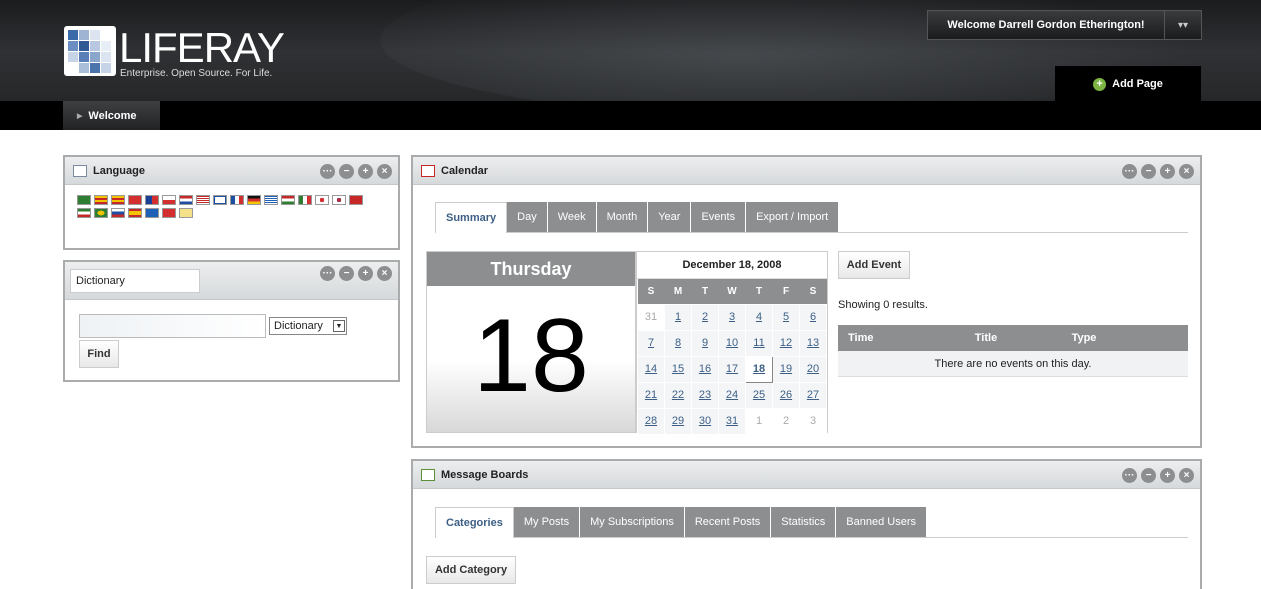 This screenshot has width=1261, height=589. Describe the element at coordinates (1128, 84) in the screenshot. I see `add-page-button: + Add Page` at that location.